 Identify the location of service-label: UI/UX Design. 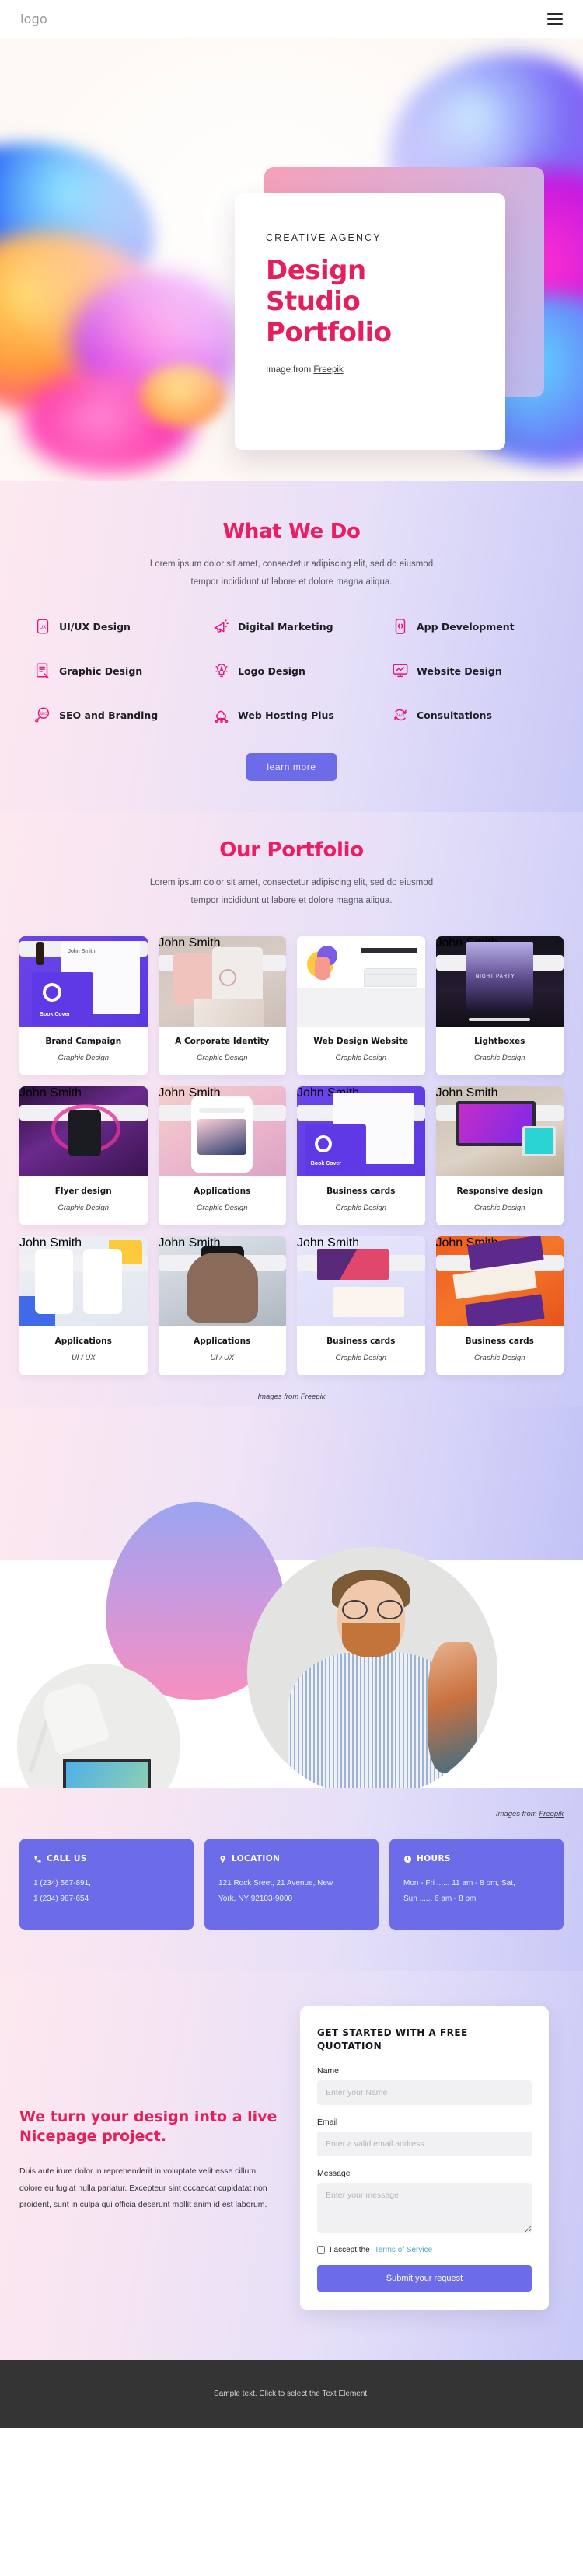
(95, 626).